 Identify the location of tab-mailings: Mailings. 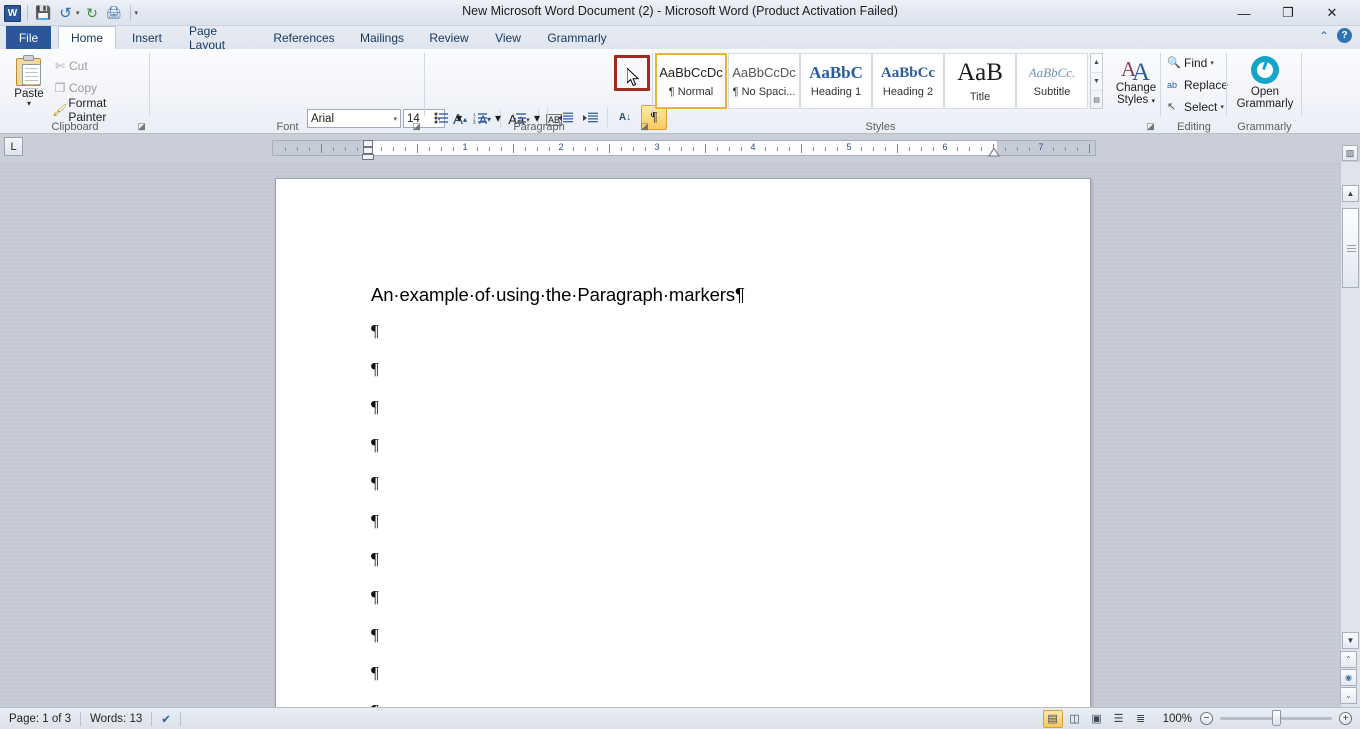
(382, 37).